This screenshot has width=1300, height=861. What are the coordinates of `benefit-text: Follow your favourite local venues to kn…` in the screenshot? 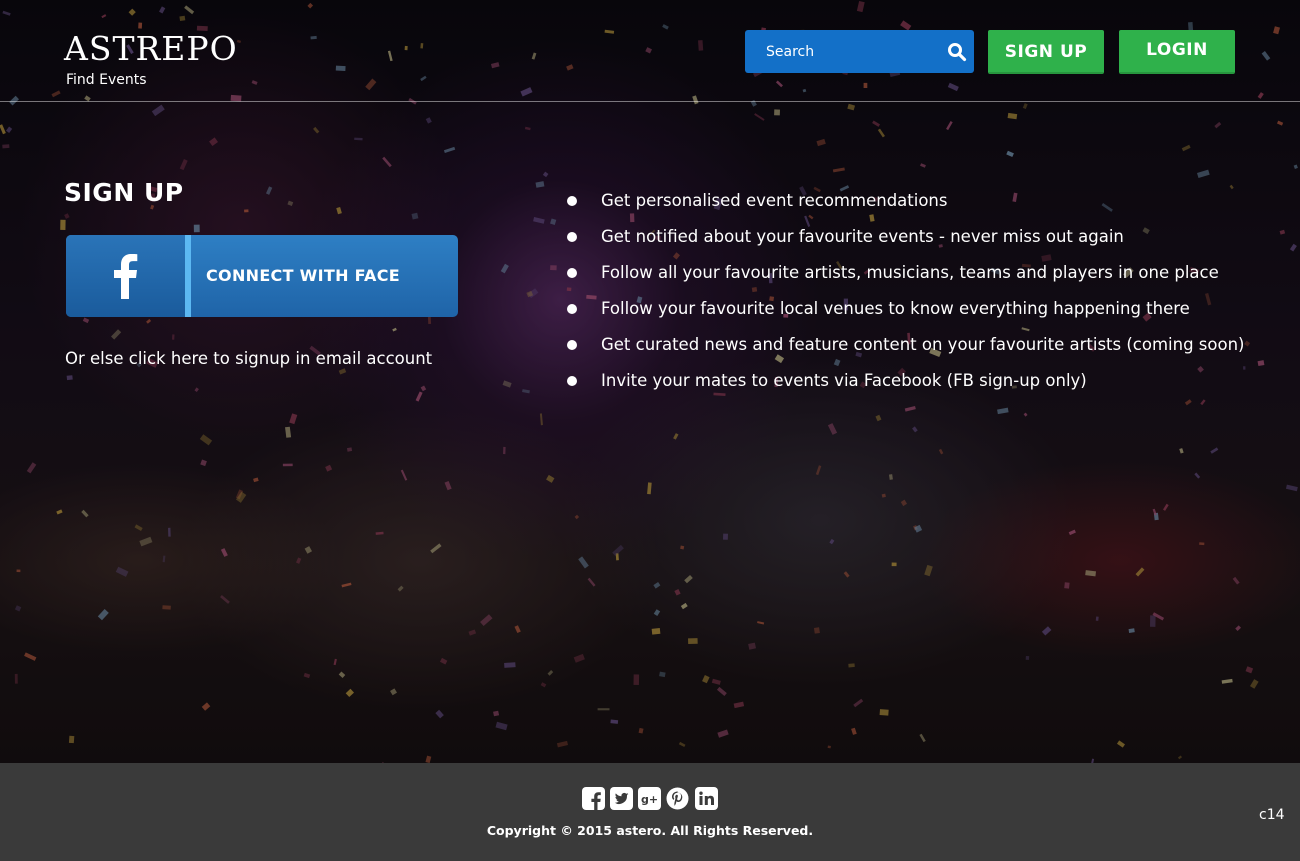 It's located at (895, 308).